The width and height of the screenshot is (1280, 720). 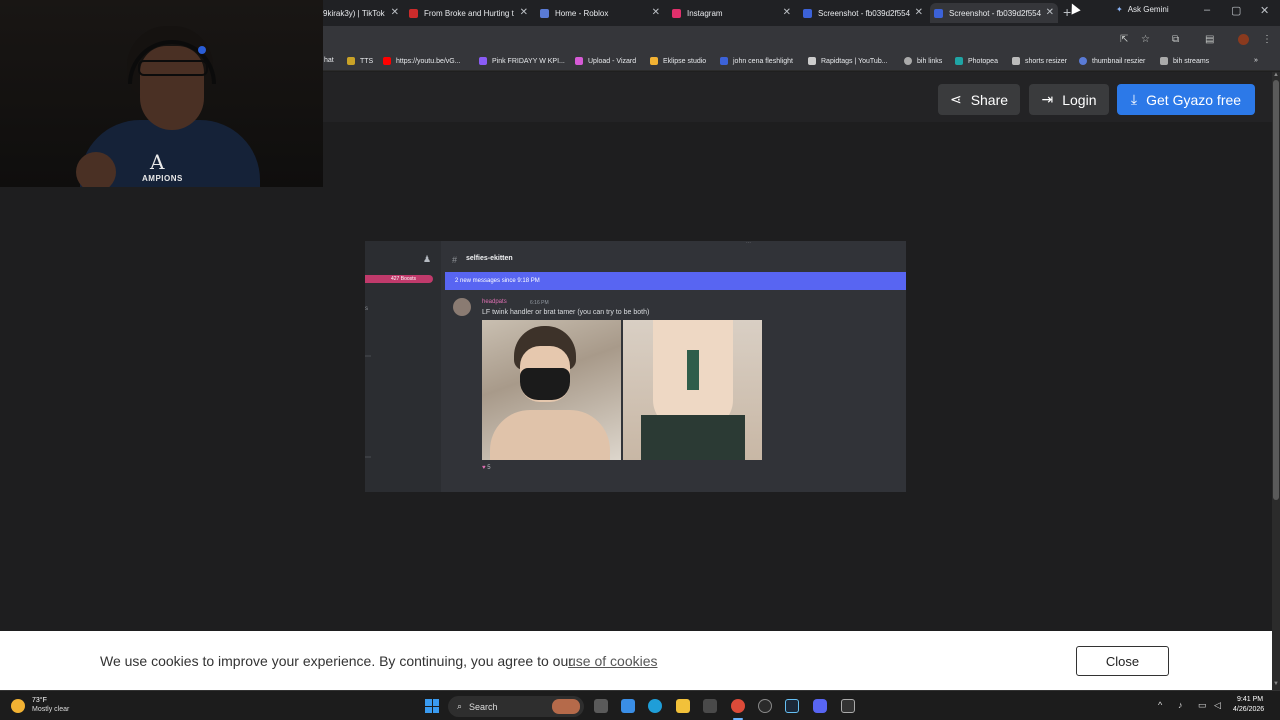 What do you see at coordinates (1124, 39) in the screenshot?
I see `install-app-icon: ⇱` at bounding box center [1124, 39].